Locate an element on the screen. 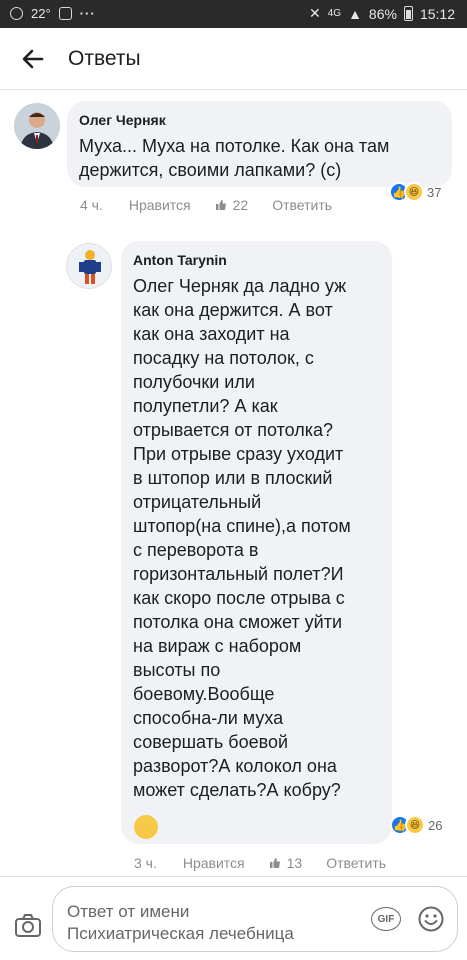  comment-author: Олег Черняк is located at coordinates (259, 120).